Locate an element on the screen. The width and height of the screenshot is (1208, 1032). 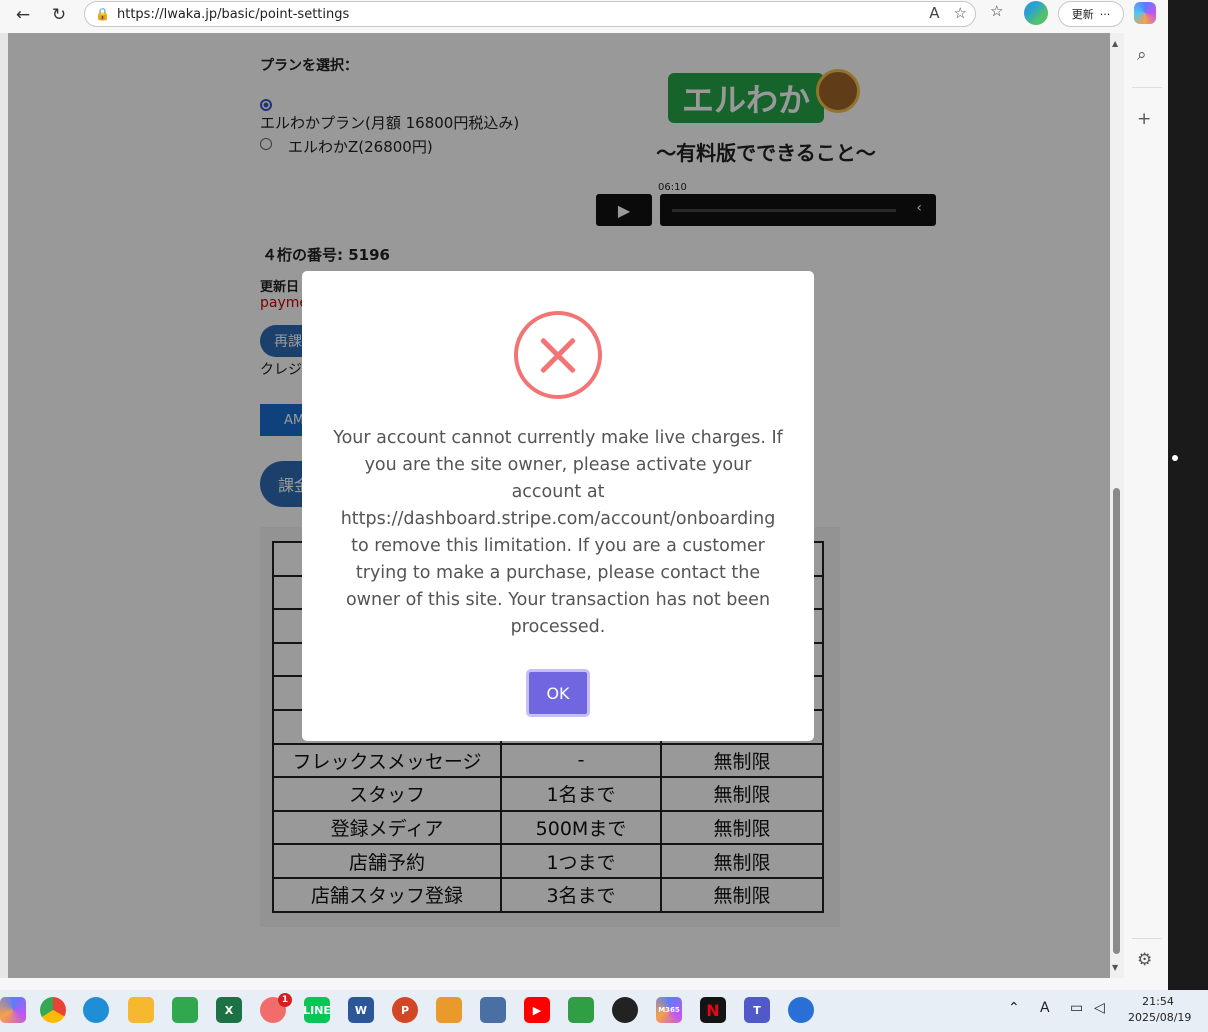
excel-icon: X is located at coordinates (229, 1010).